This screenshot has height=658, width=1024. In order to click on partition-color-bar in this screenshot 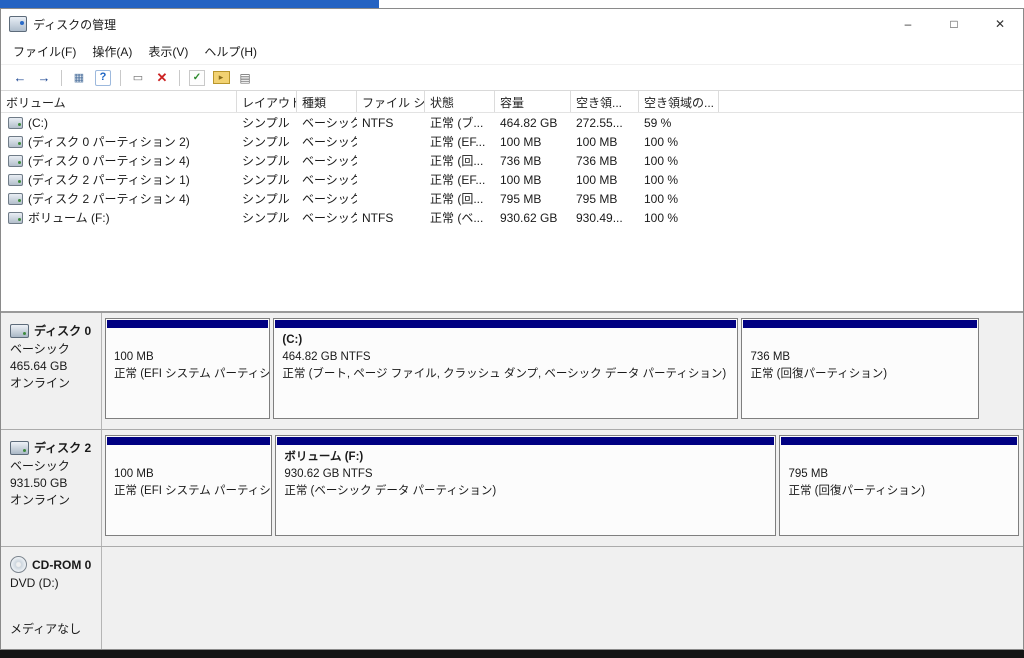, I will do `click(860, 324)`.